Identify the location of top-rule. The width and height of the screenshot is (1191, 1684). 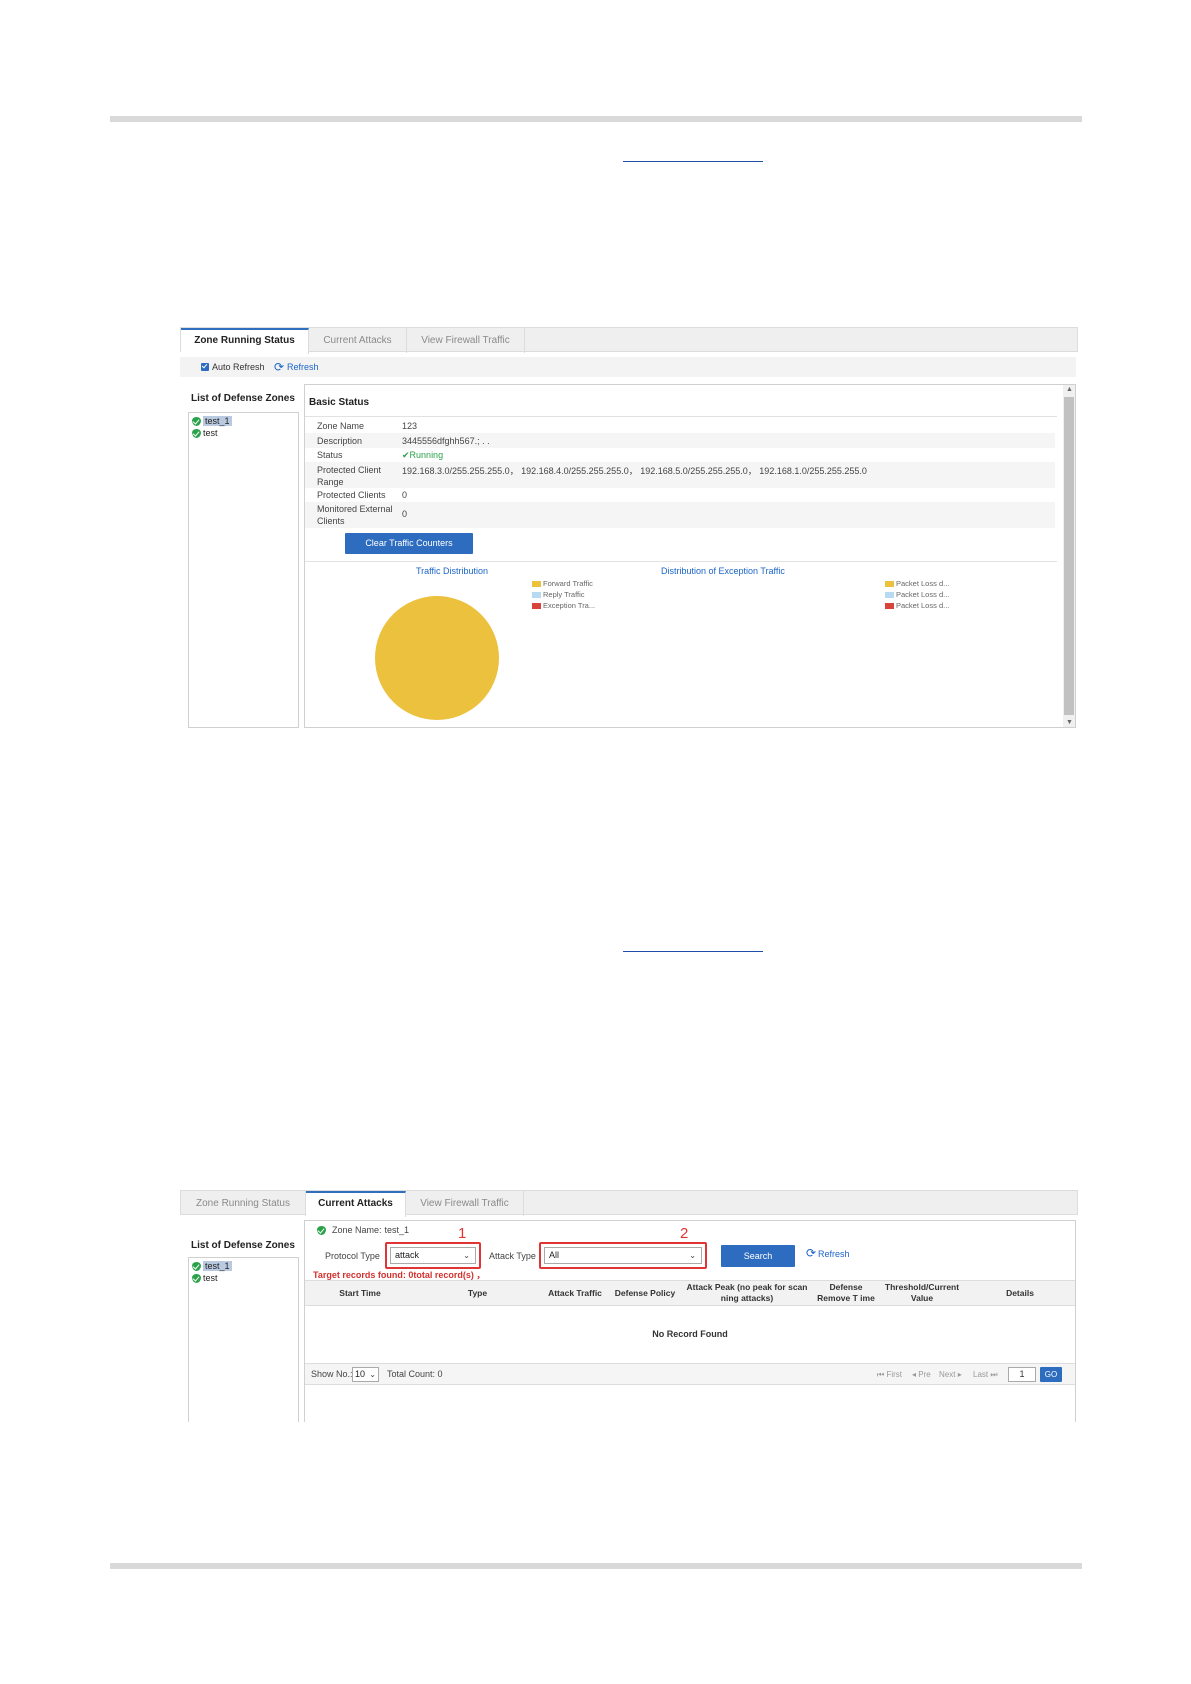
(596, 119).